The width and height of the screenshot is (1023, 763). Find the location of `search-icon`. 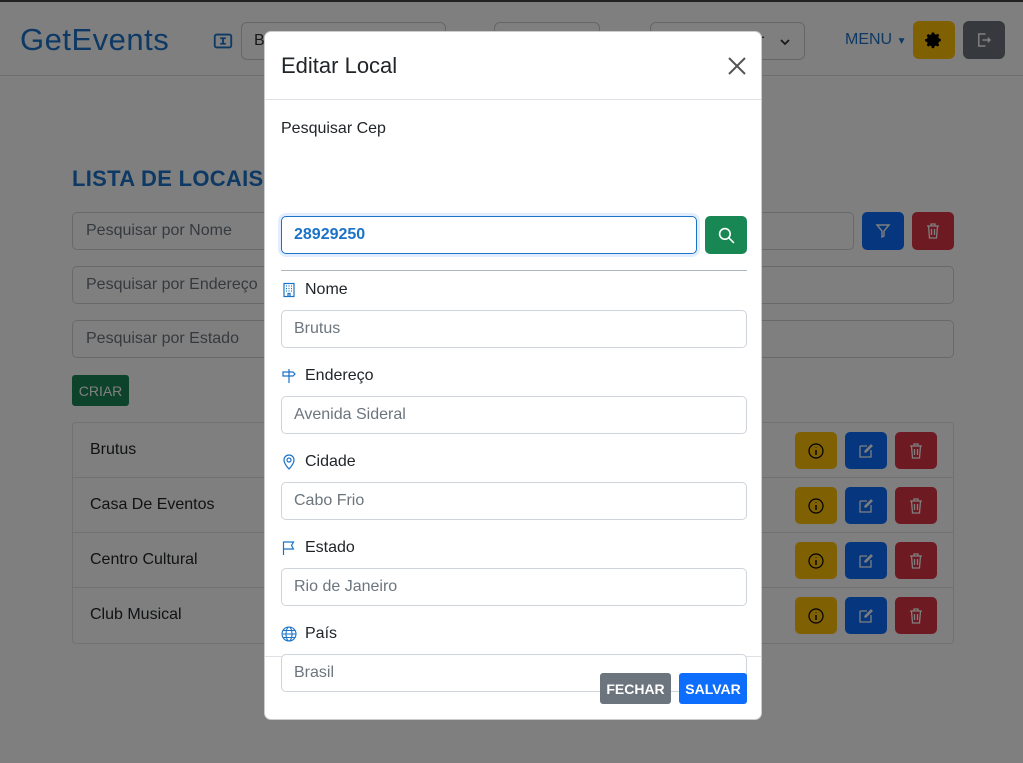

search-icon is located at coordinates (726, 235).